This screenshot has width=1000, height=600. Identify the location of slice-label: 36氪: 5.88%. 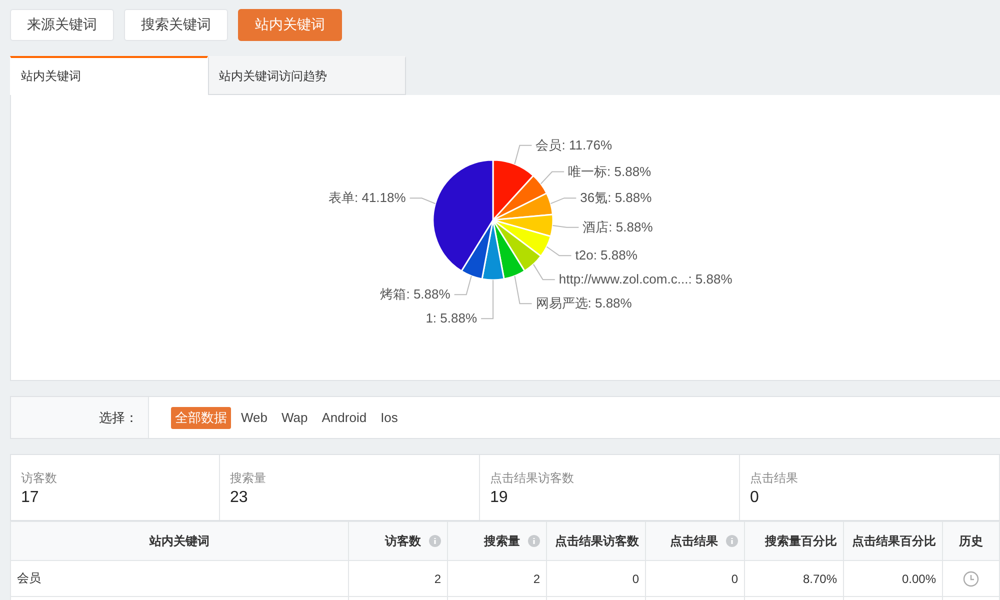
(616, 198).